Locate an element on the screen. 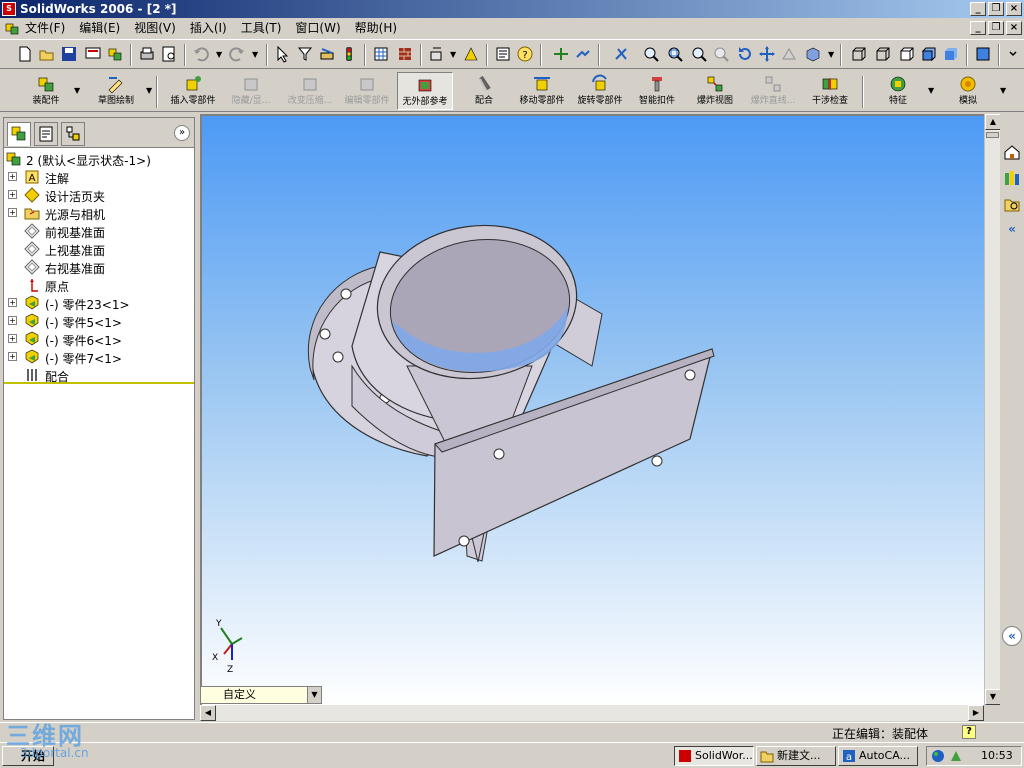 The width and height of the screenshot is (1024, 768). rotate-icon is located at coordinates (745, 54).